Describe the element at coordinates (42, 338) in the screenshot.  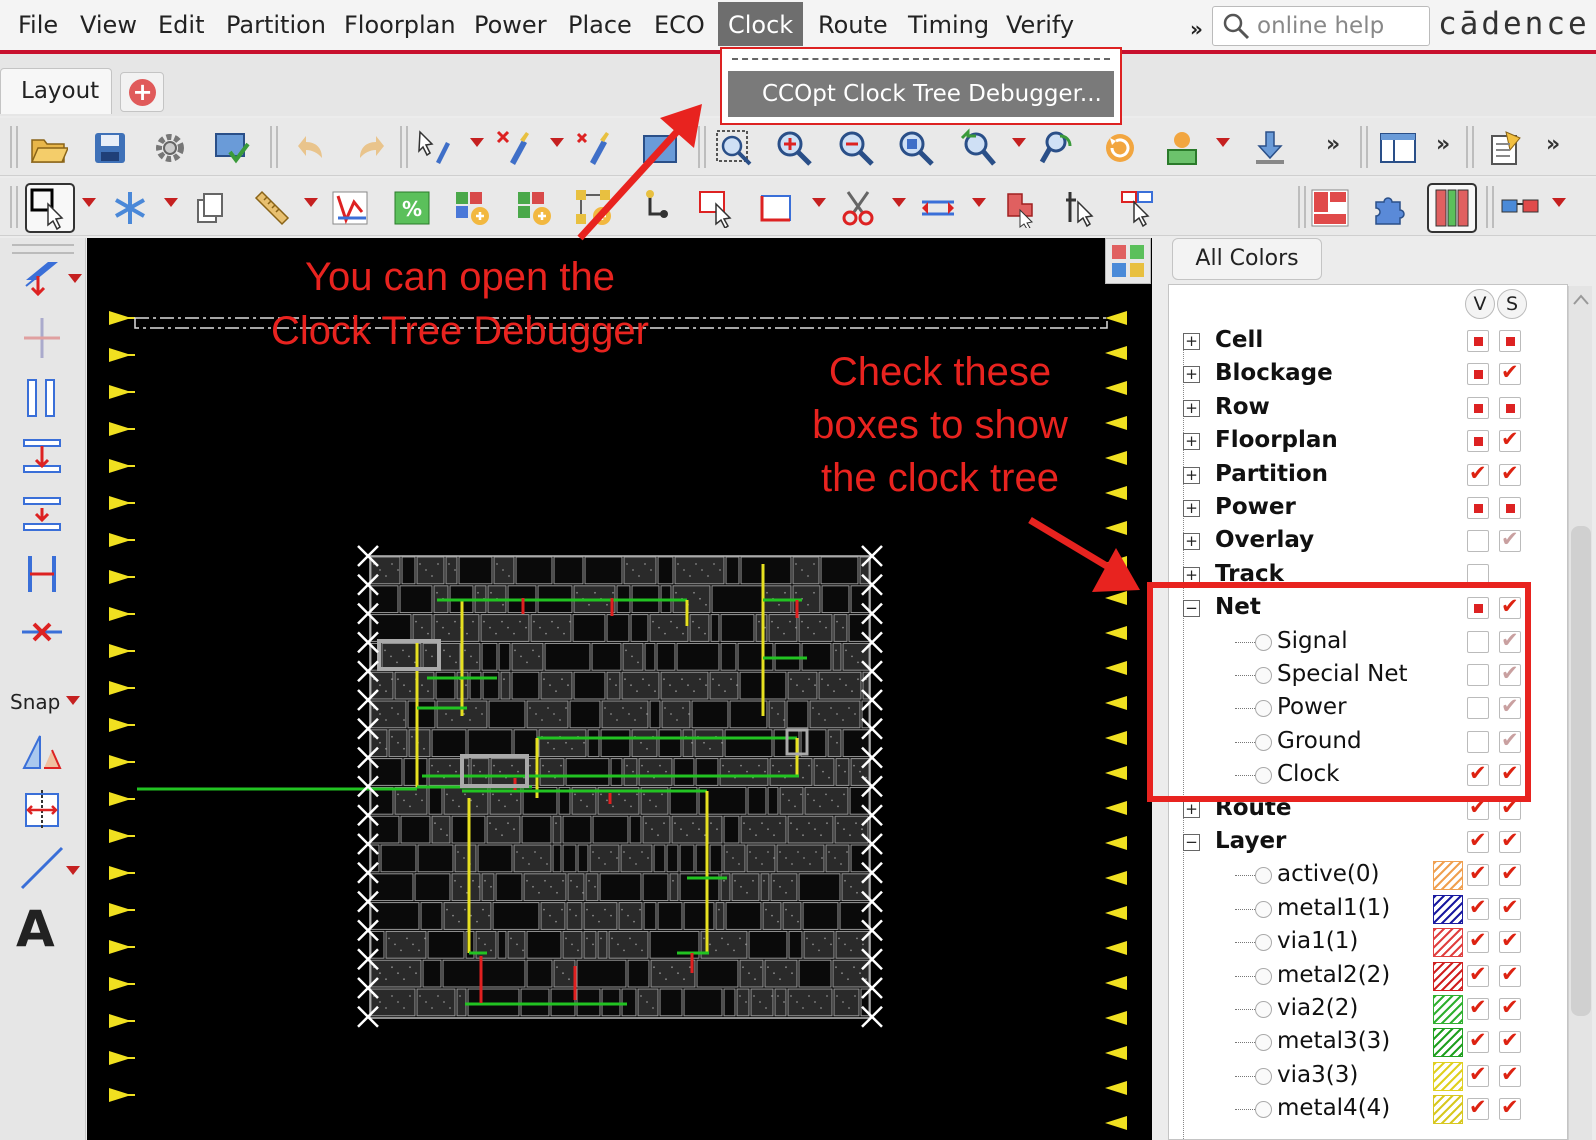
I see `align-vertical-icon` at that location.